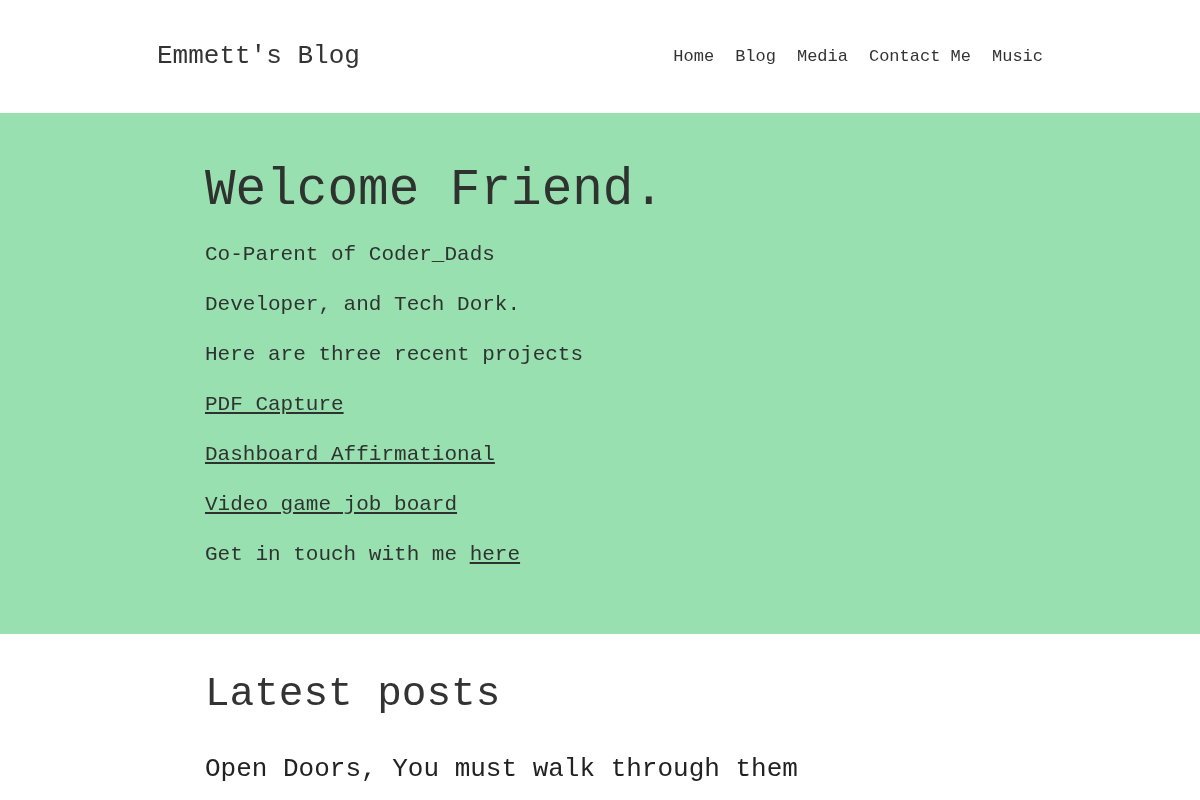  What do you see at coordinates (353, 694) in the screenshot?
I see `section-heading: Latest posts` at bounding box center [353, 694].